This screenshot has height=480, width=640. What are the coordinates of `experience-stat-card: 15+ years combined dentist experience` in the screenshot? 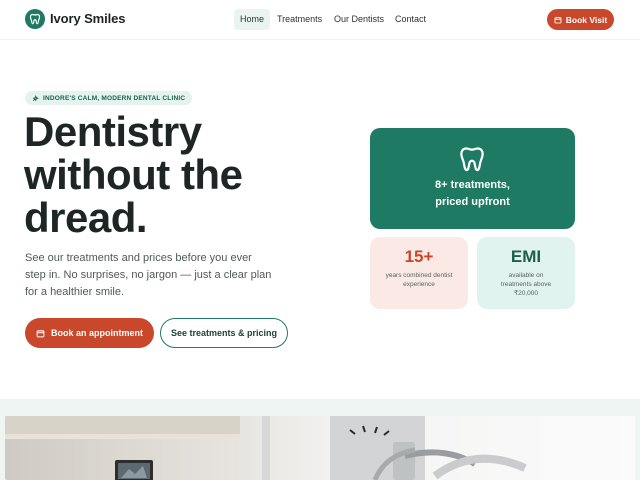 It's located at (419, 273).